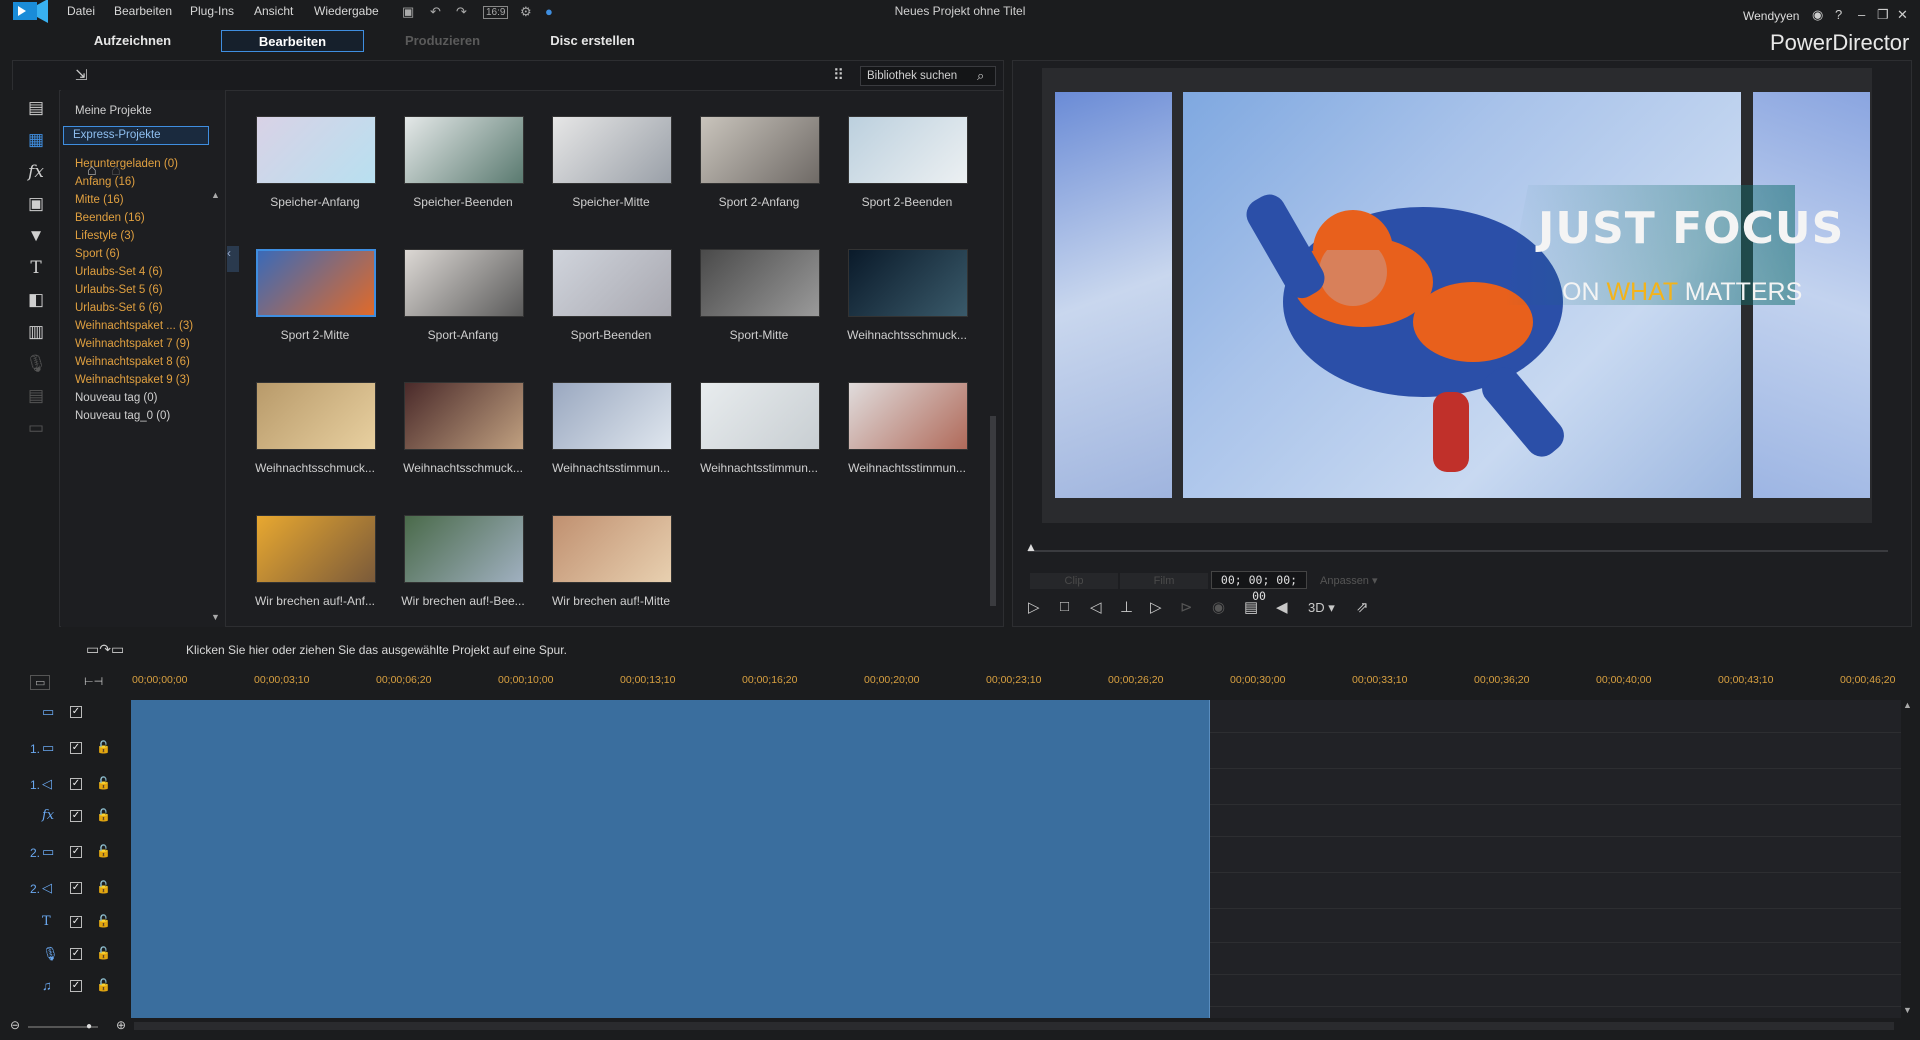 The width and height of the screenshot is (1920, 1040). Describe the element at coordinates (132, 41) in the screenshot. I see `tab-aufzeichnen: Aufzeichnen` at that location.